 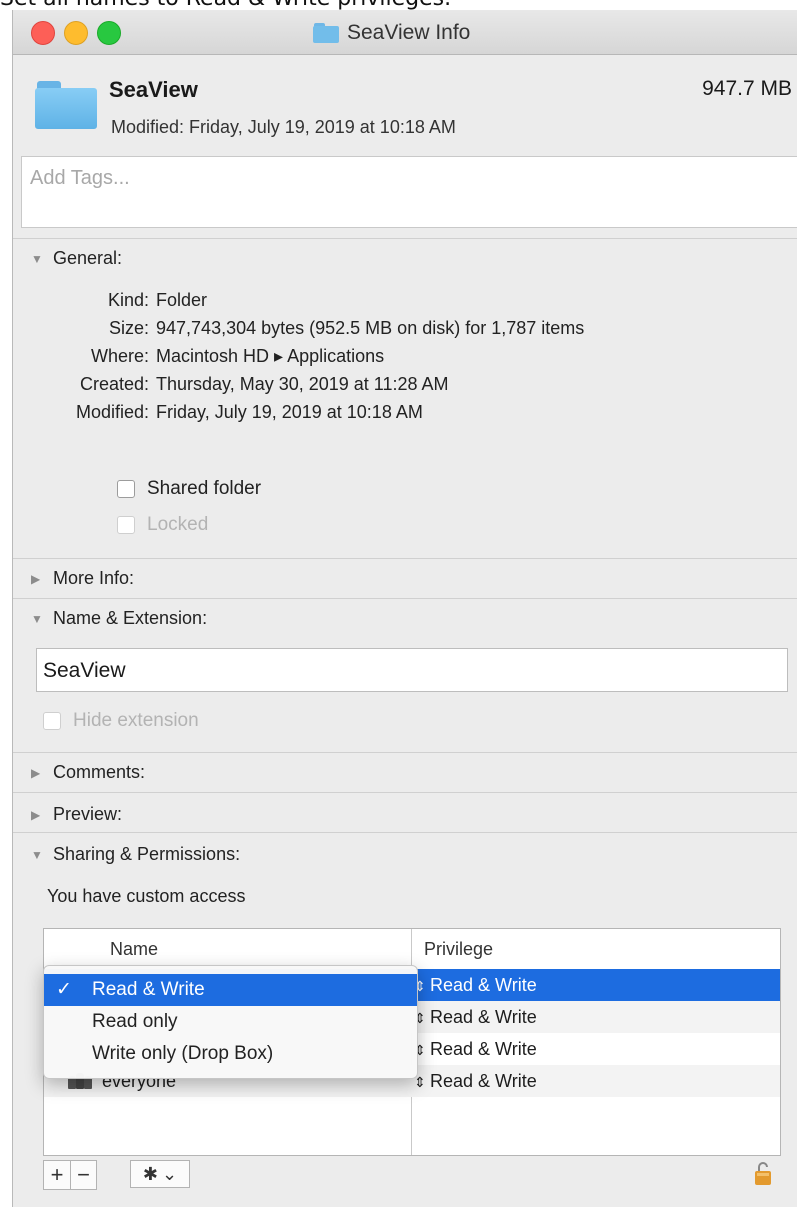 What do you see at coordinates (302, 384) in the screenshot?
I see `created-value: Thursday, May 30, 2019 at 11:28 AM` at bounding box center [302, 384].